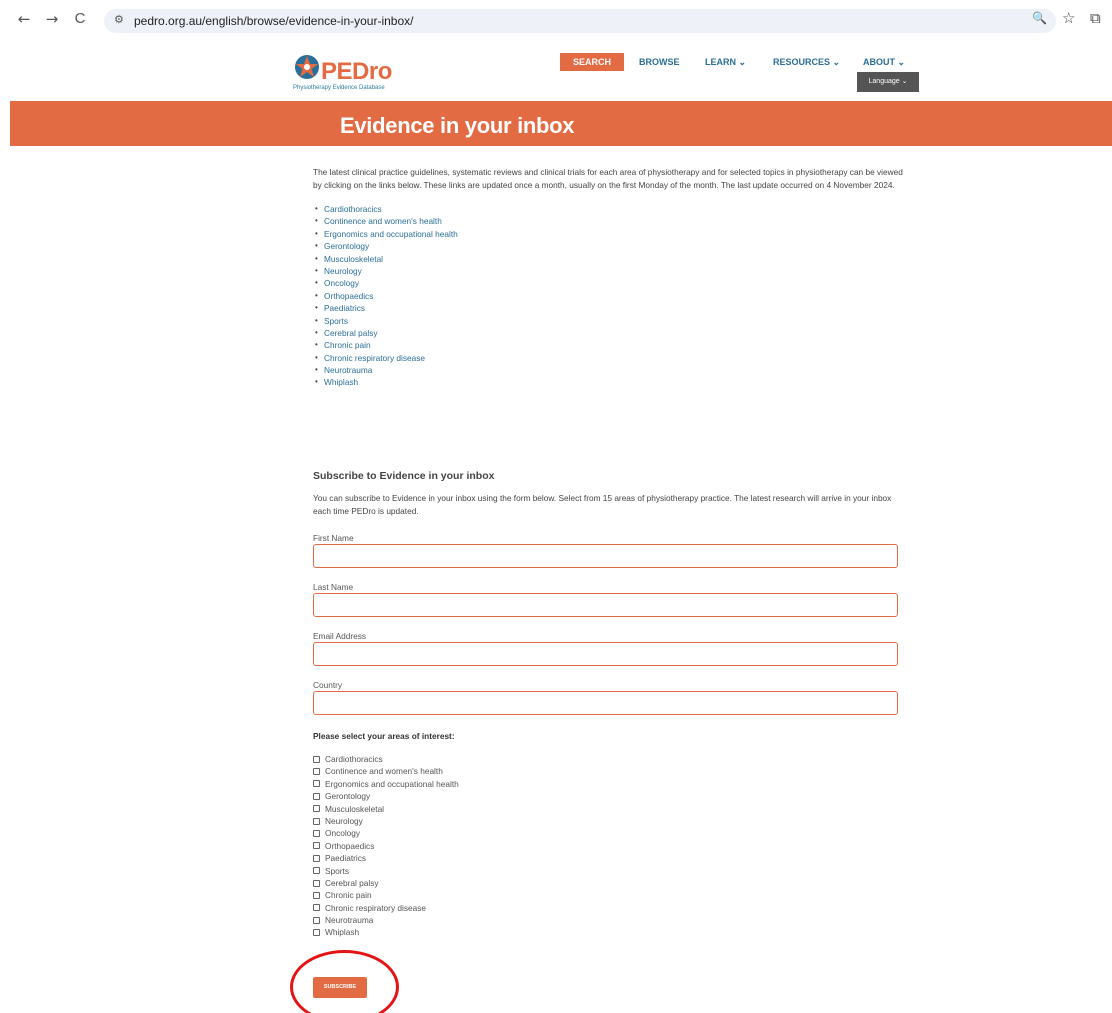  Describe the element at coordinates (333, 587) in the screenshot. I see `last-name-label: Last Name` at that location.